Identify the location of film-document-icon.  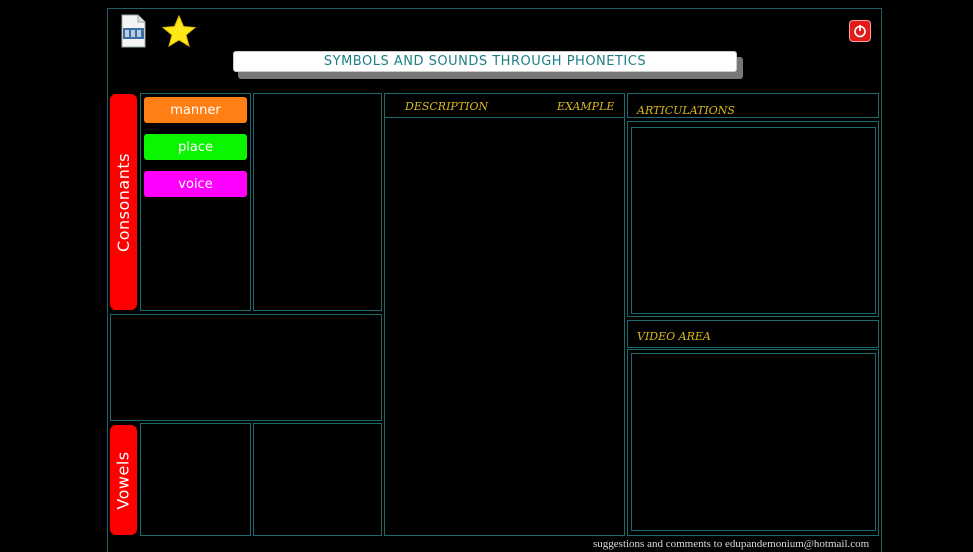
(133, 31).